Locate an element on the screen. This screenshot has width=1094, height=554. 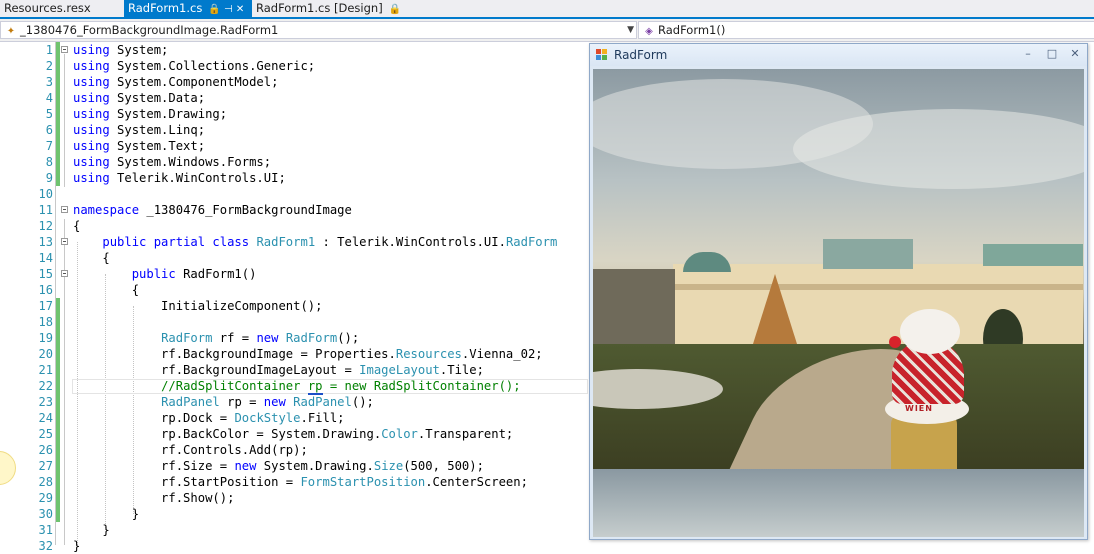
window-title: RadForm is located at coordinates (641, 55).